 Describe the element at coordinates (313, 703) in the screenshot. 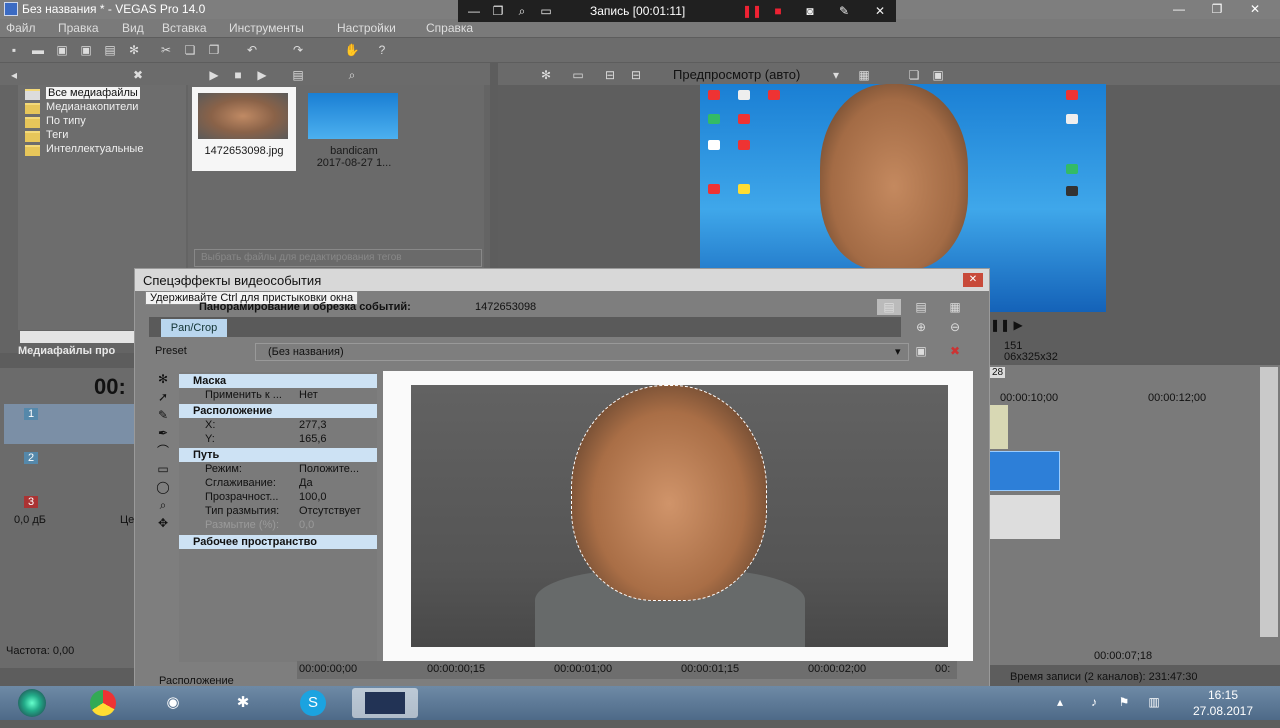

I see `skype-taskbar-icon: S` at that location.